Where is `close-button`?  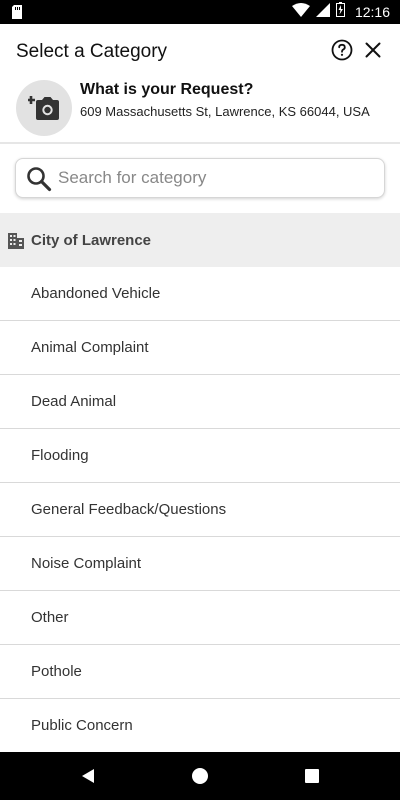 close-button is located at coordinates (373, 50).